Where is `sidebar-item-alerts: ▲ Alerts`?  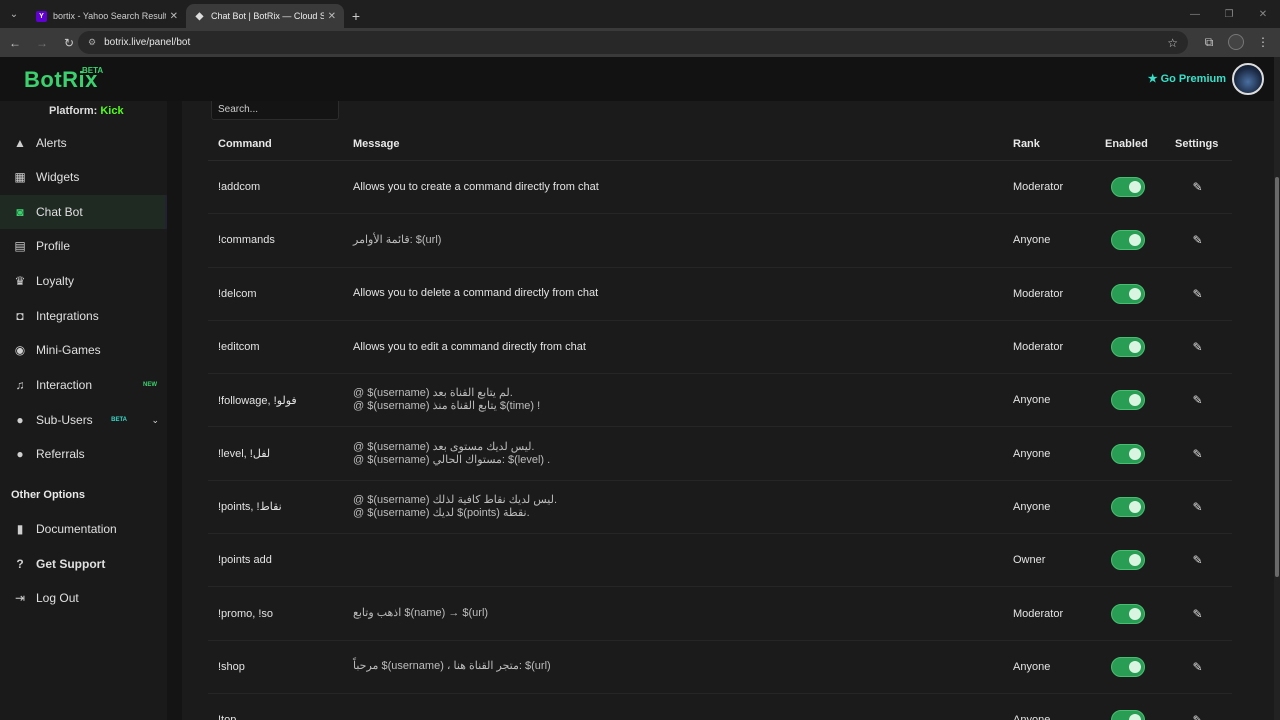 sidebar-item-alerts: ▲ Alerts is located at coordinates (83, 143).